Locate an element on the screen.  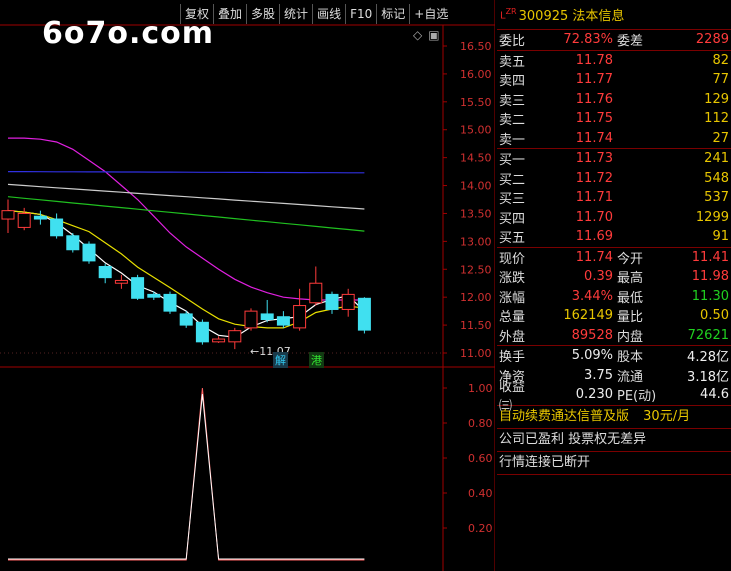
diamond-icon: ◇ is located at coordinates (417, 35).